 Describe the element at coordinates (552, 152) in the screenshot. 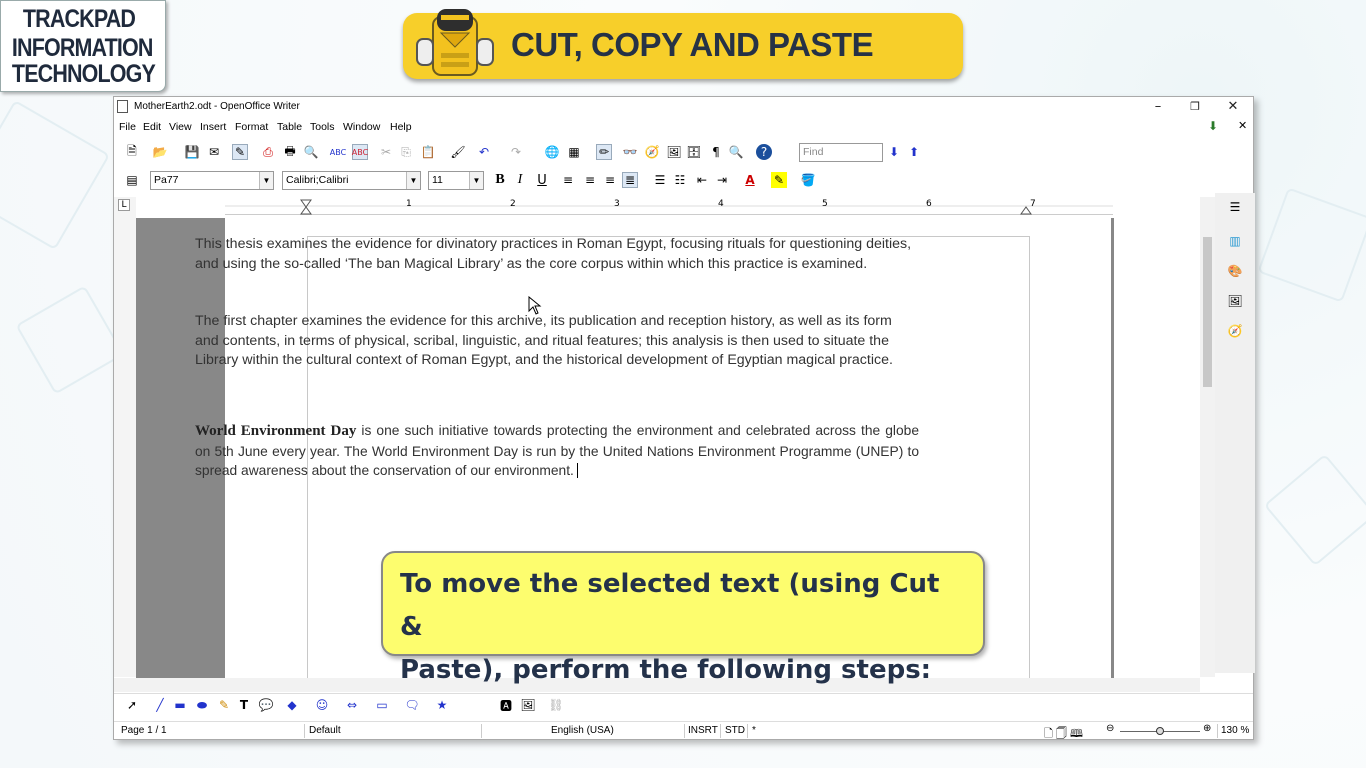

I see `hyperlink-icon: 🌐` at that location.